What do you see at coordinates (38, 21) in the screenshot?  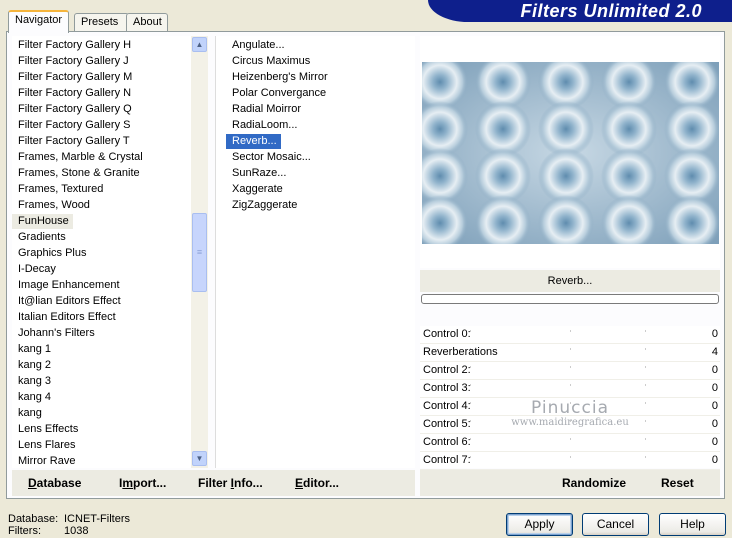 I see `tab-navigator: Navigator` at bounding box center [38, 21].